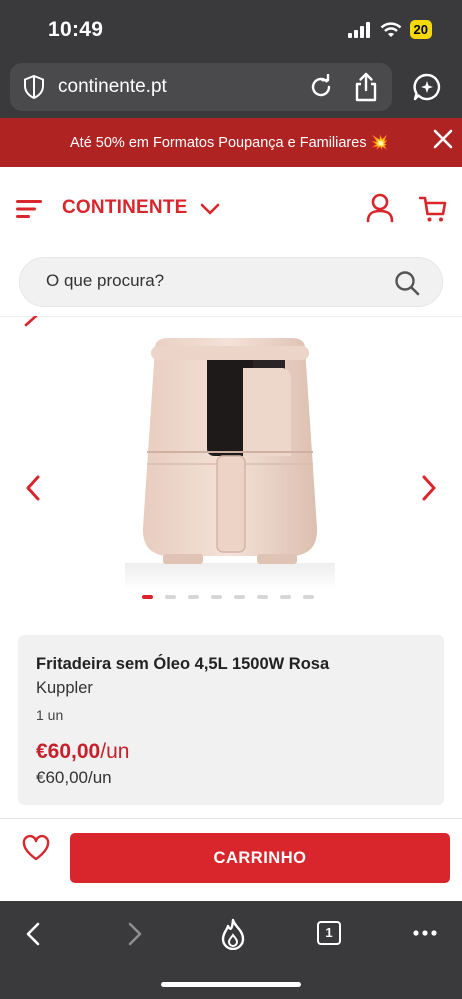 This screenshot has height=999, width=462. I want to click on product-price: €60,00/un, so click(82, 752).